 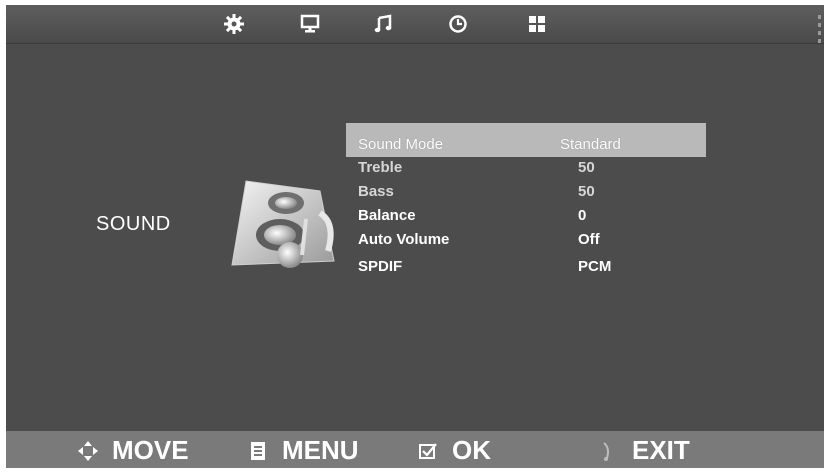 What do you see at coordinates (376, 191) in the screenshot?
I see `menu-item-label: Bass` at bounding box center [376, 191].